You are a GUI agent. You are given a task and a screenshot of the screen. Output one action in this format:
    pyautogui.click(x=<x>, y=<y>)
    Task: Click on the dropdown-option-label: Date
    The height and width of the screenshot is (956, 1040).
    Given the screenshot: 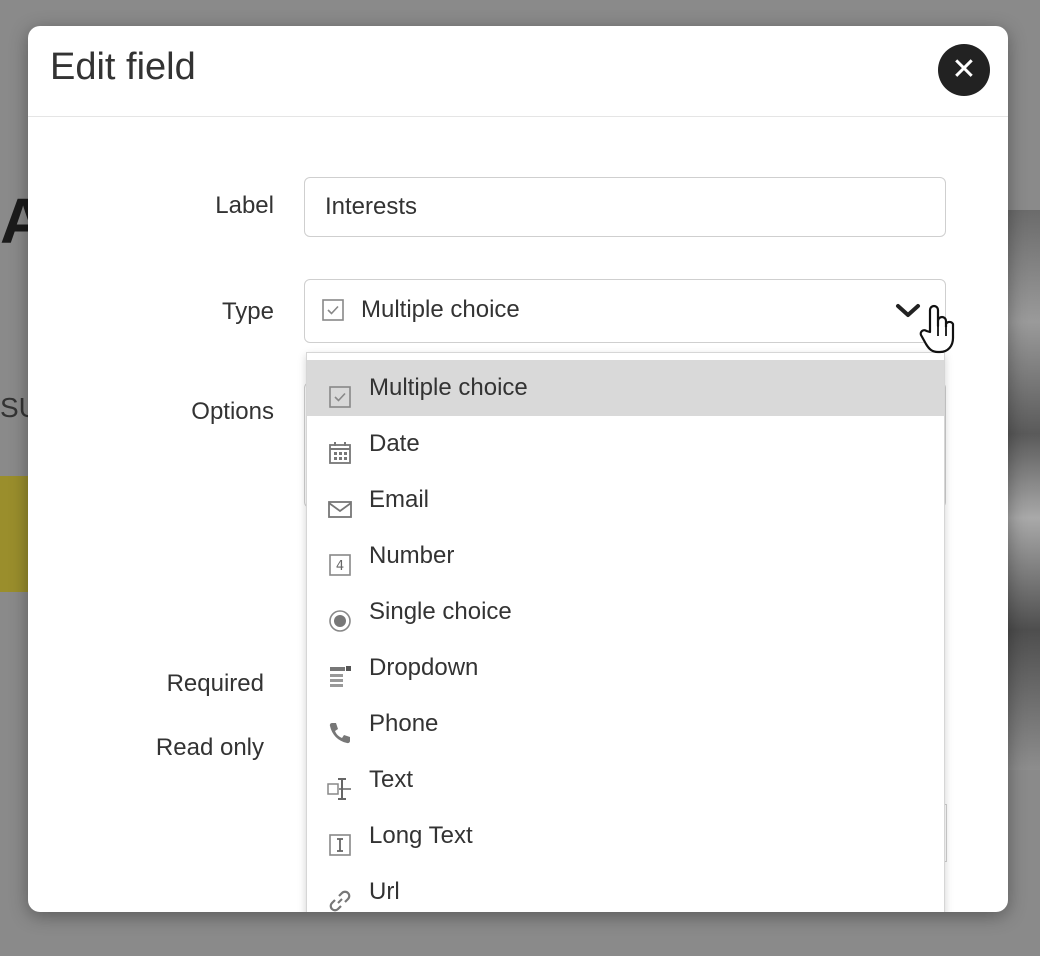 What is the action you would take?
    pyautogui.click(x=394, y=443)
    